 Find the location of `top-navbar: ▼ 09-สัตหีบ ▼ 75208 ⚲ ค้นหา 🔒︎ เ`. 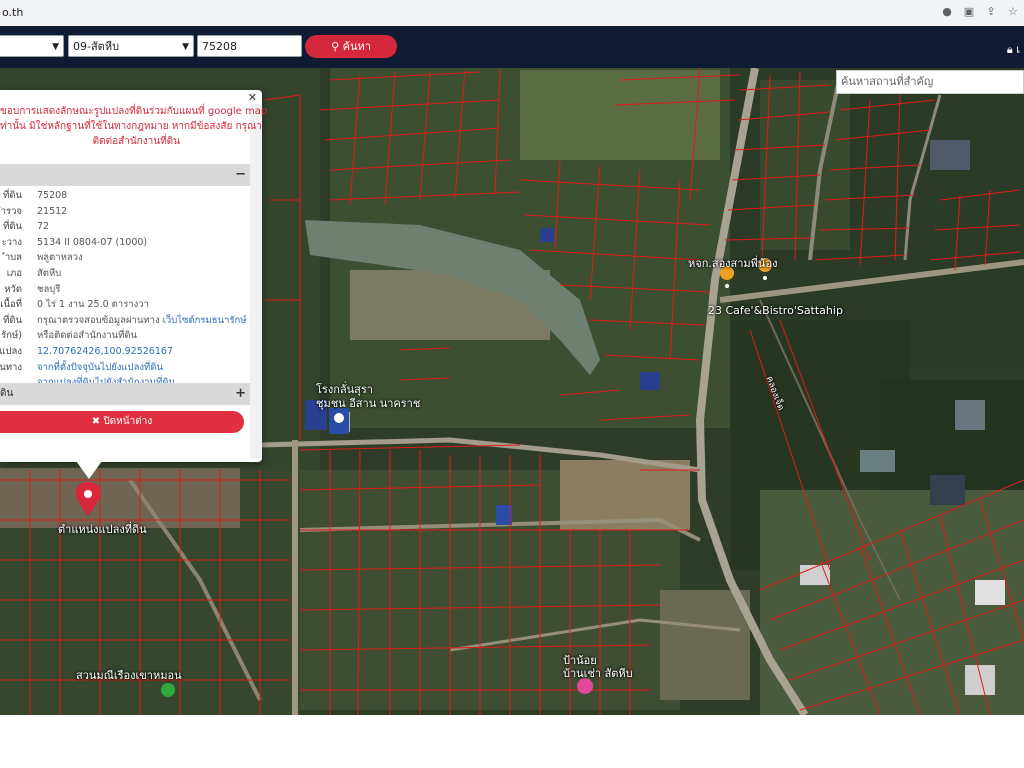

top-navbar: ▼ 09-สัตหีบ ▼ 75208 ⚲ ค้นหา 🔒︎ เ is located at coordinates (512, 47).